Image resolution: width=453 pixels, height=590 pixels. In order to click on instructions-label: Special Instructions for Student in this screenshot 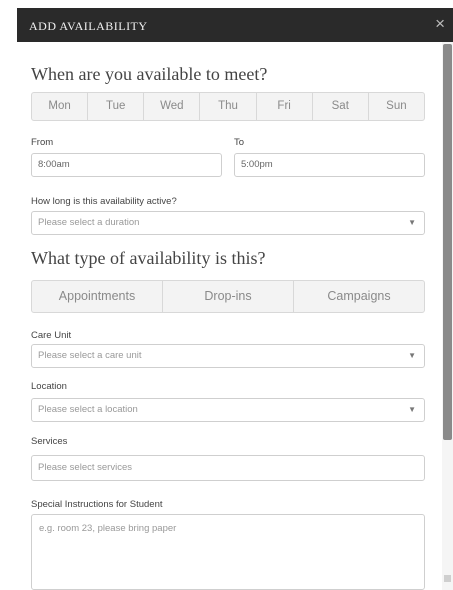, I will do `click(97, 504)`.